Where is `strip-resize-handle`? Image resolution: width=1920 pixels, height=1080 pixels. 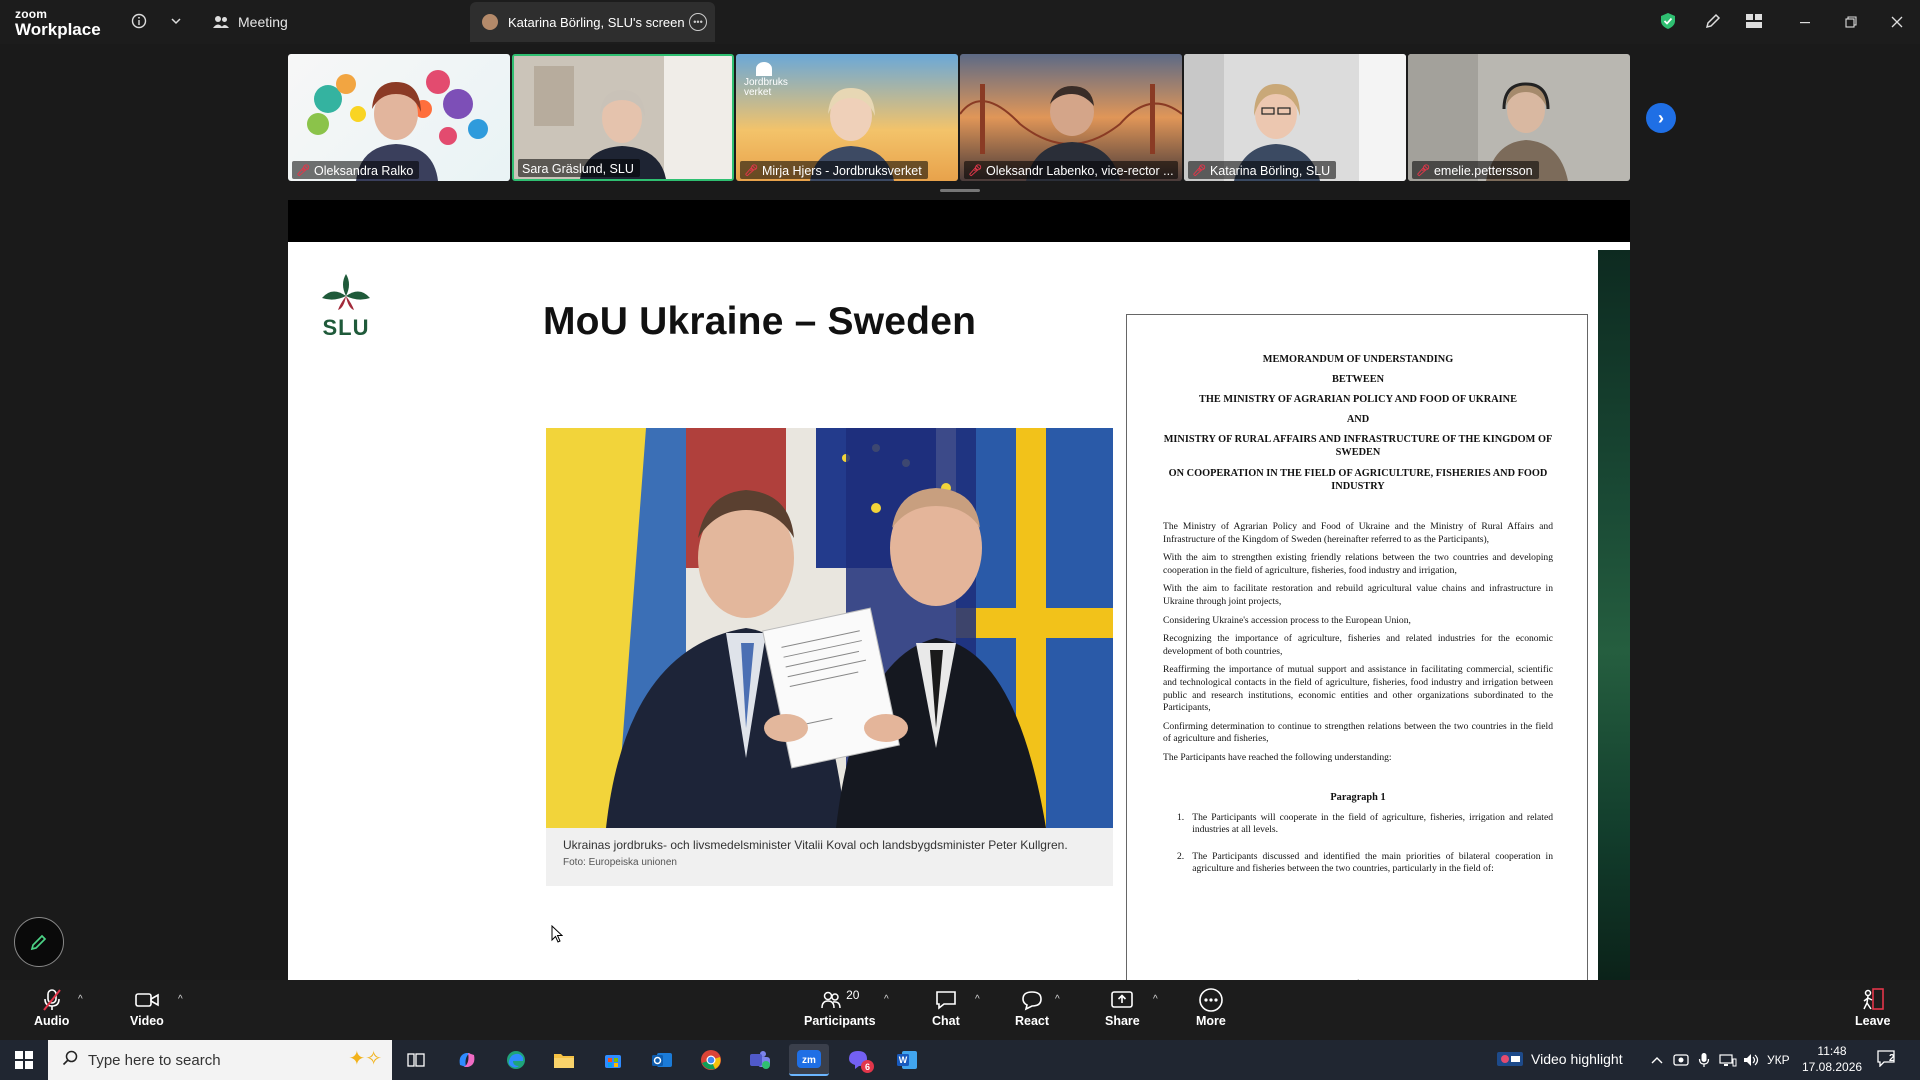 strip-resize-handle is located at coordinates (960, 190).